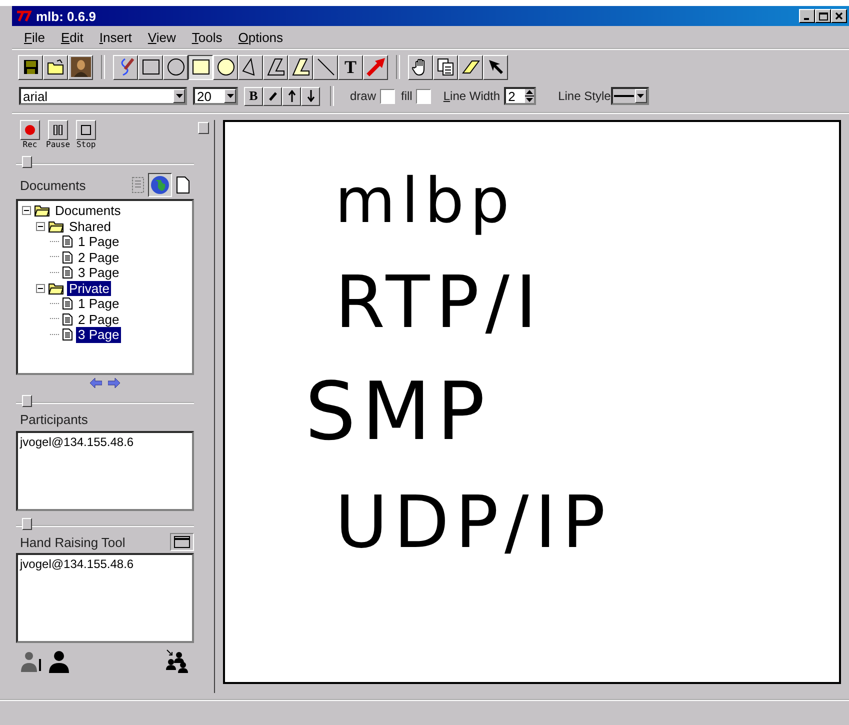  What do you see at coordinates (105, 442) in the screenshot?
I see `participant-item: jvogel@134.155.48.6` at bounding box center [105, 442].